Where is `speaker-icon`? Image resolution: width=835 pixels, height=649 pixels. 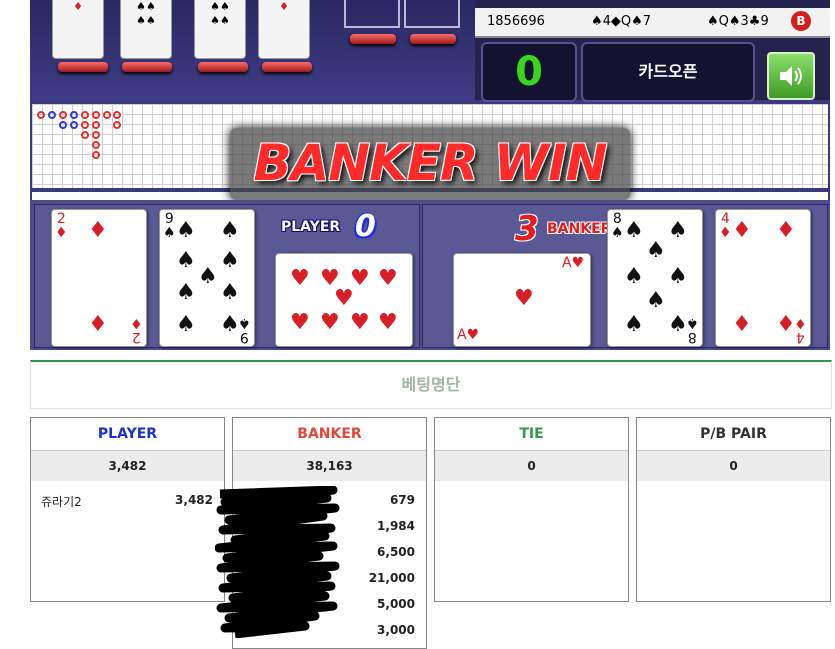
speaker-icon is located at coordinates (791, 76).